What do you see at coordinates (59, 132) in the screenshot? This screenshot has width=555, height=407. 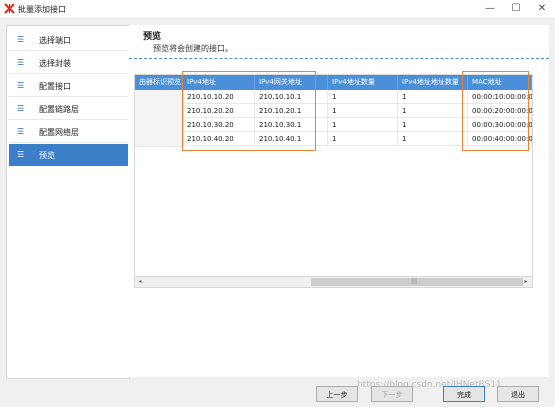 I see `sidebar-item-label: 配置网络层` at bounding box center [59, 132].